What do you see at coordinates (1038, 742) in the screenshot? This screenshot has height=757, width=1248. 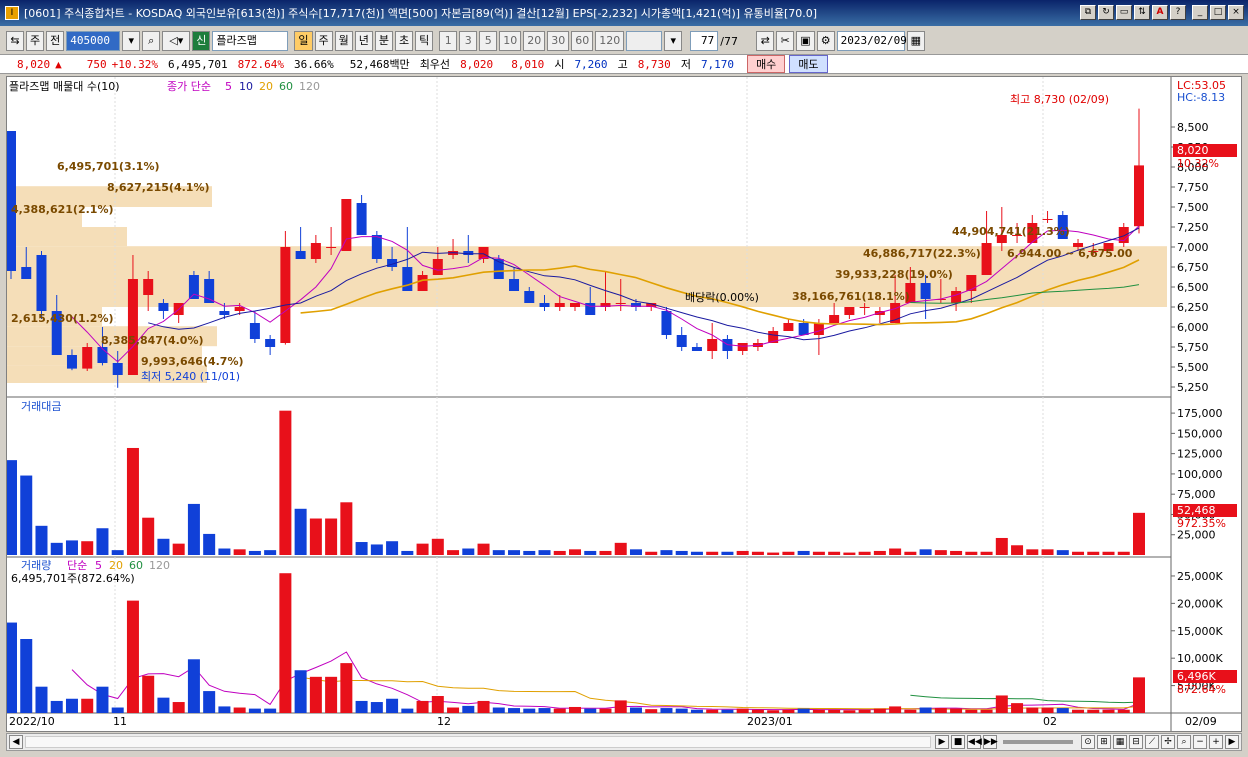 I see `zoom-slider` at bounding box center [1038, 742].